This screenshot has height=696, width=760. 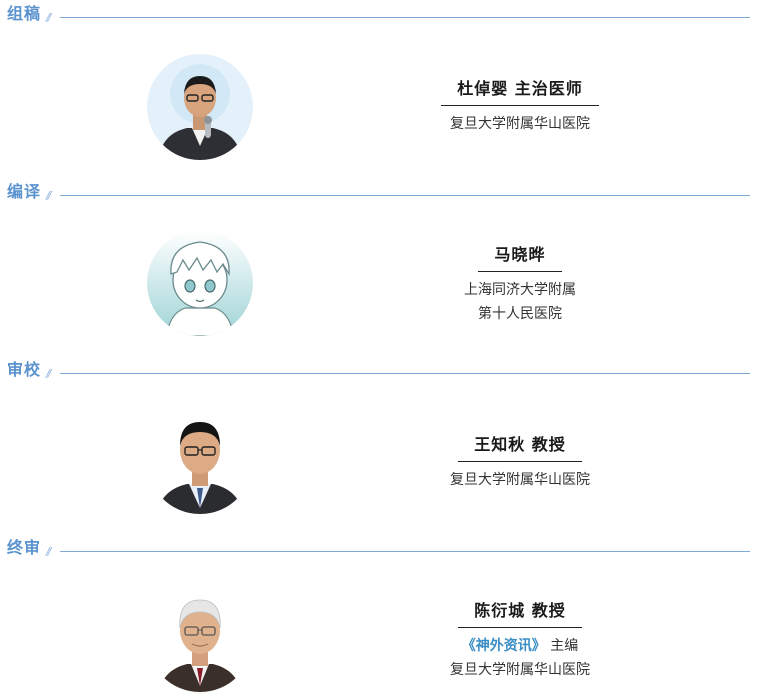 I want to click on section-title: 审校, so click(x=24, y=369).